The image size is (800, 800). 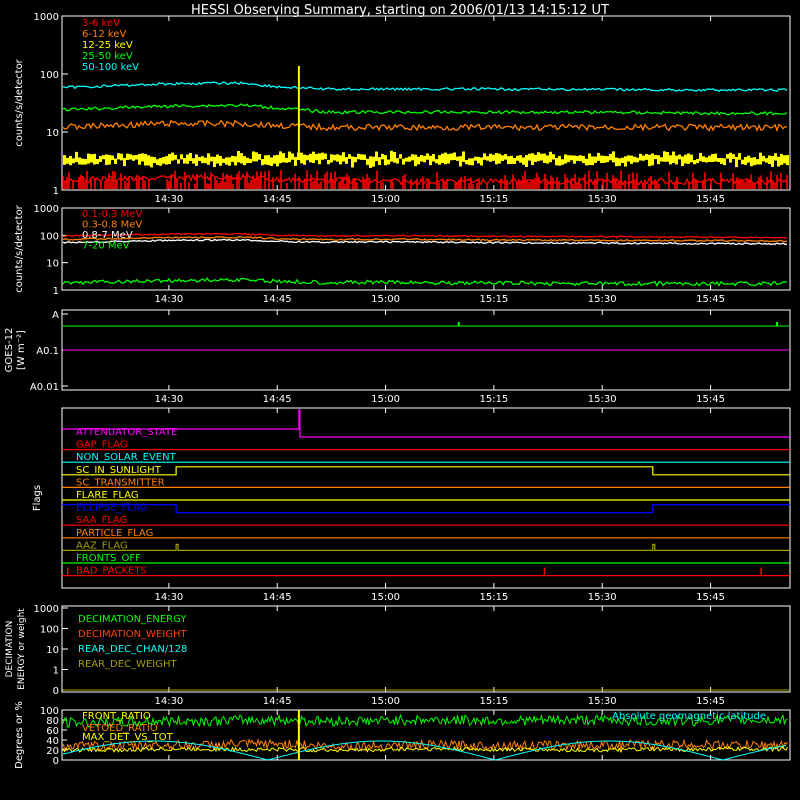 What do you see at coordinates (277, 701) in the screenshot?
I see `decimation-panel-xtick-label: 14:45` at bounding box center [277, 701].